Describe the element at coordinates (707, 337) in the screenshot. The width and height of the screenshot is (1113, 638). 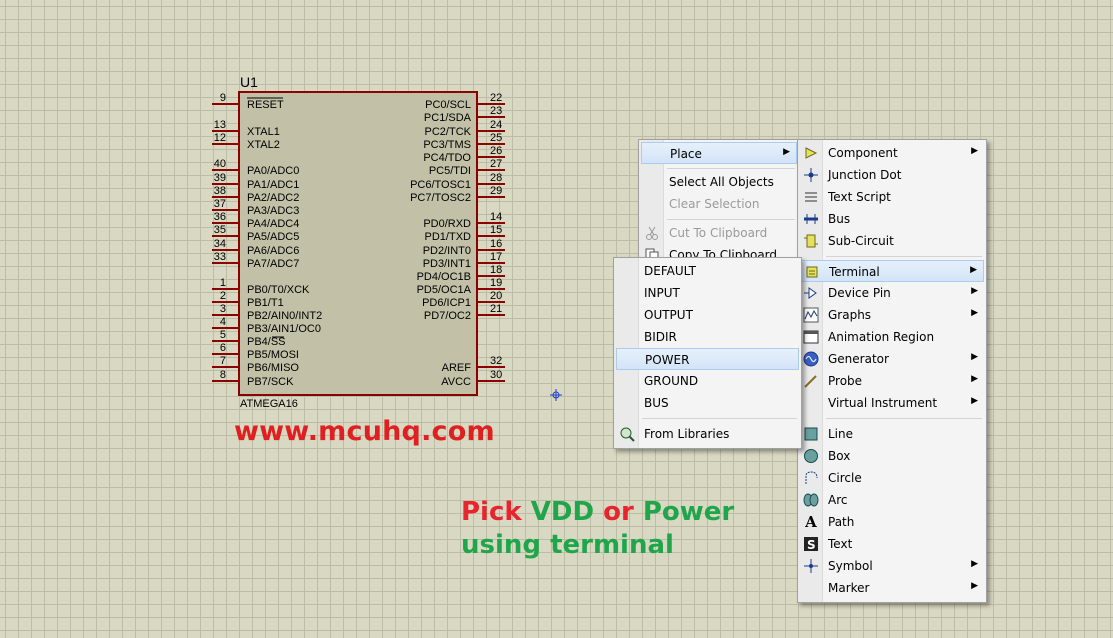
I see `terminal-item-bidir: BIDIR` at that location.